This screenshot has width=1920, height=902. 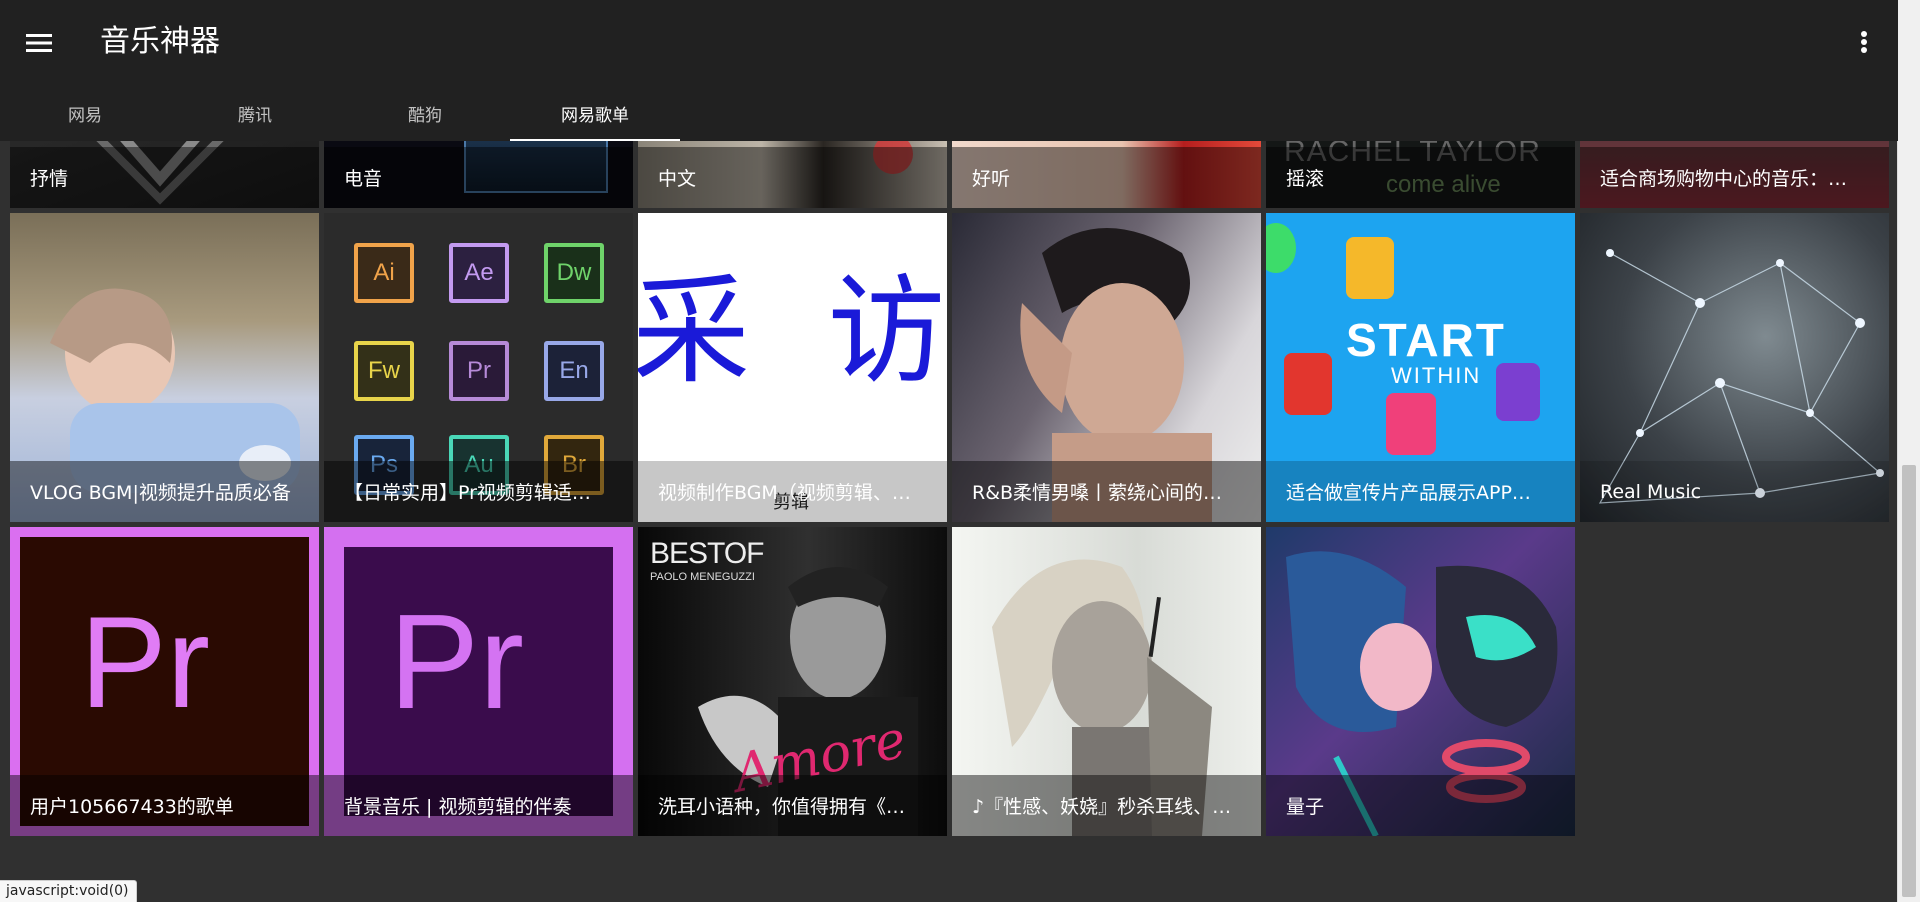 What do you see at coordinates (574, 371) in the screenshot?
I see `album-art-text: En` at bounding box center [574, 371].